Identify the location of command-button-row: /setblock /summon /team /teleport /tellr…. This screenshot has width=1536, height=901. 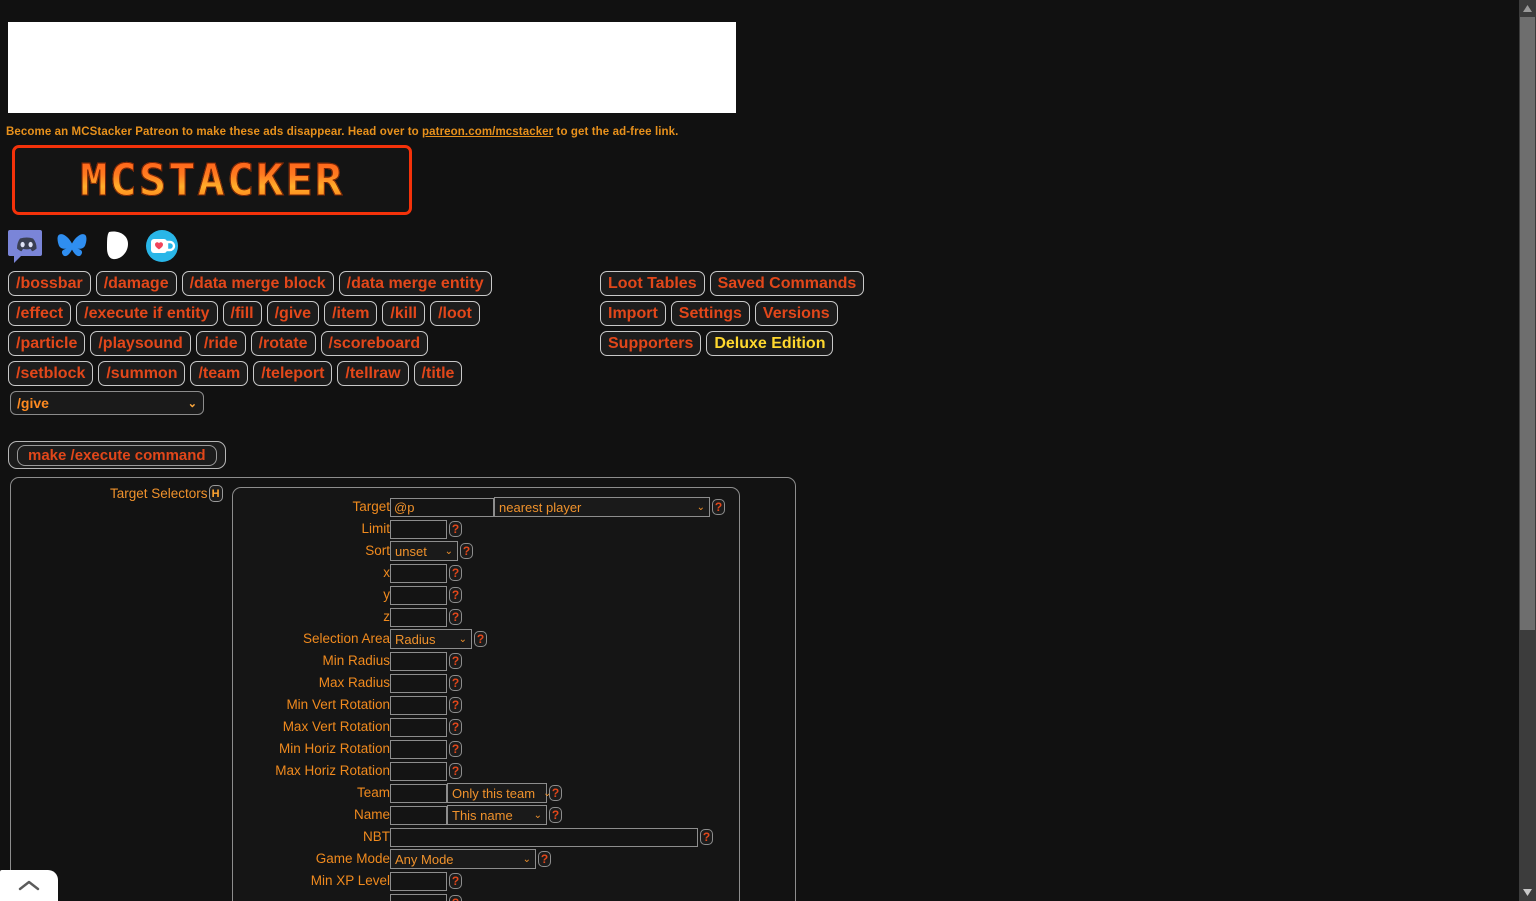
(298, 373).